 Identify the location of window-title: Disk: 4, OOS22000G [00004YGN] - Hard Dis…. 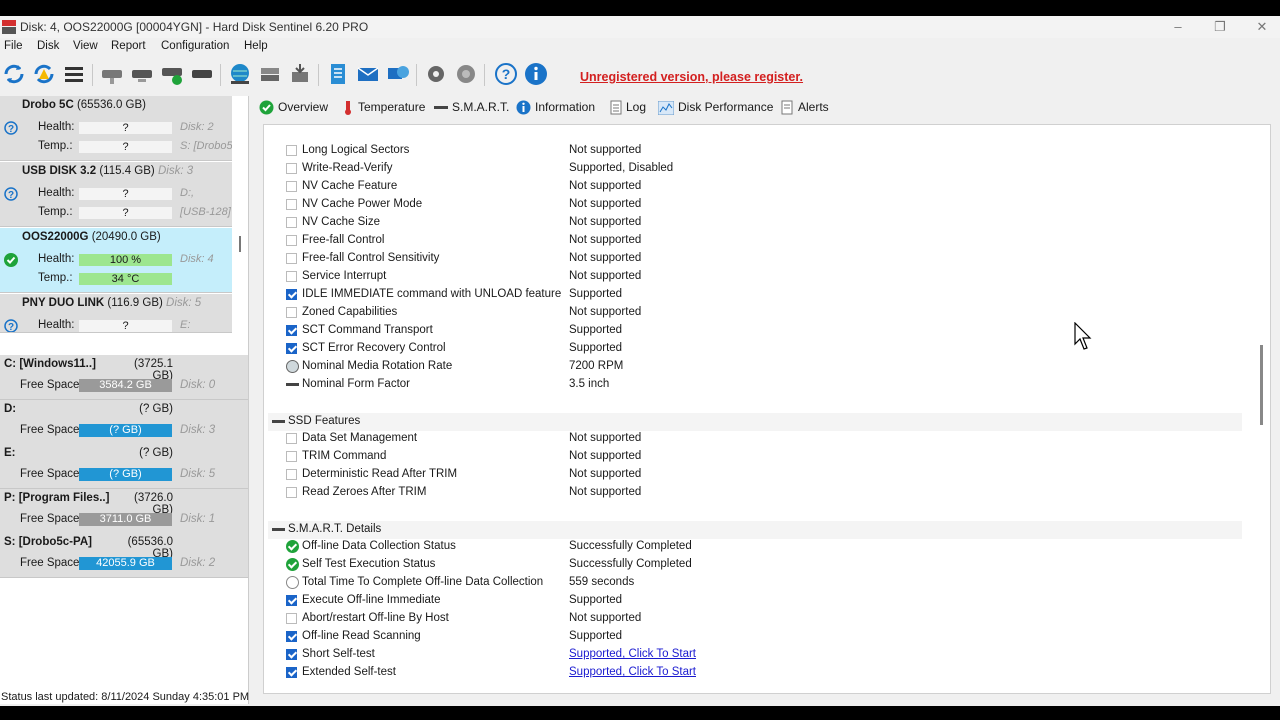
(194, 27).